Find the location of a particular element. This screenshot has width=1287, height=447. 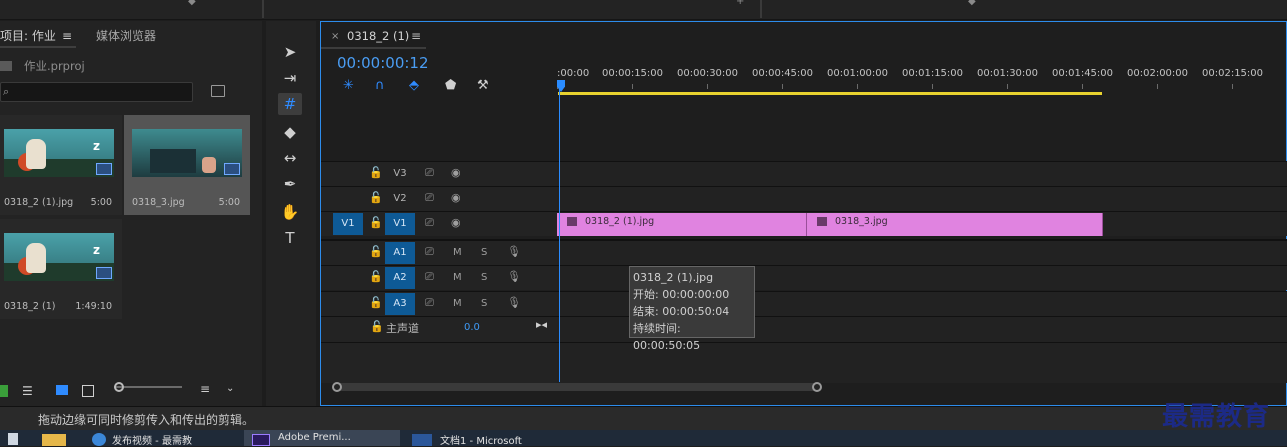

premiere-icon is located at coordinates (261, 440).